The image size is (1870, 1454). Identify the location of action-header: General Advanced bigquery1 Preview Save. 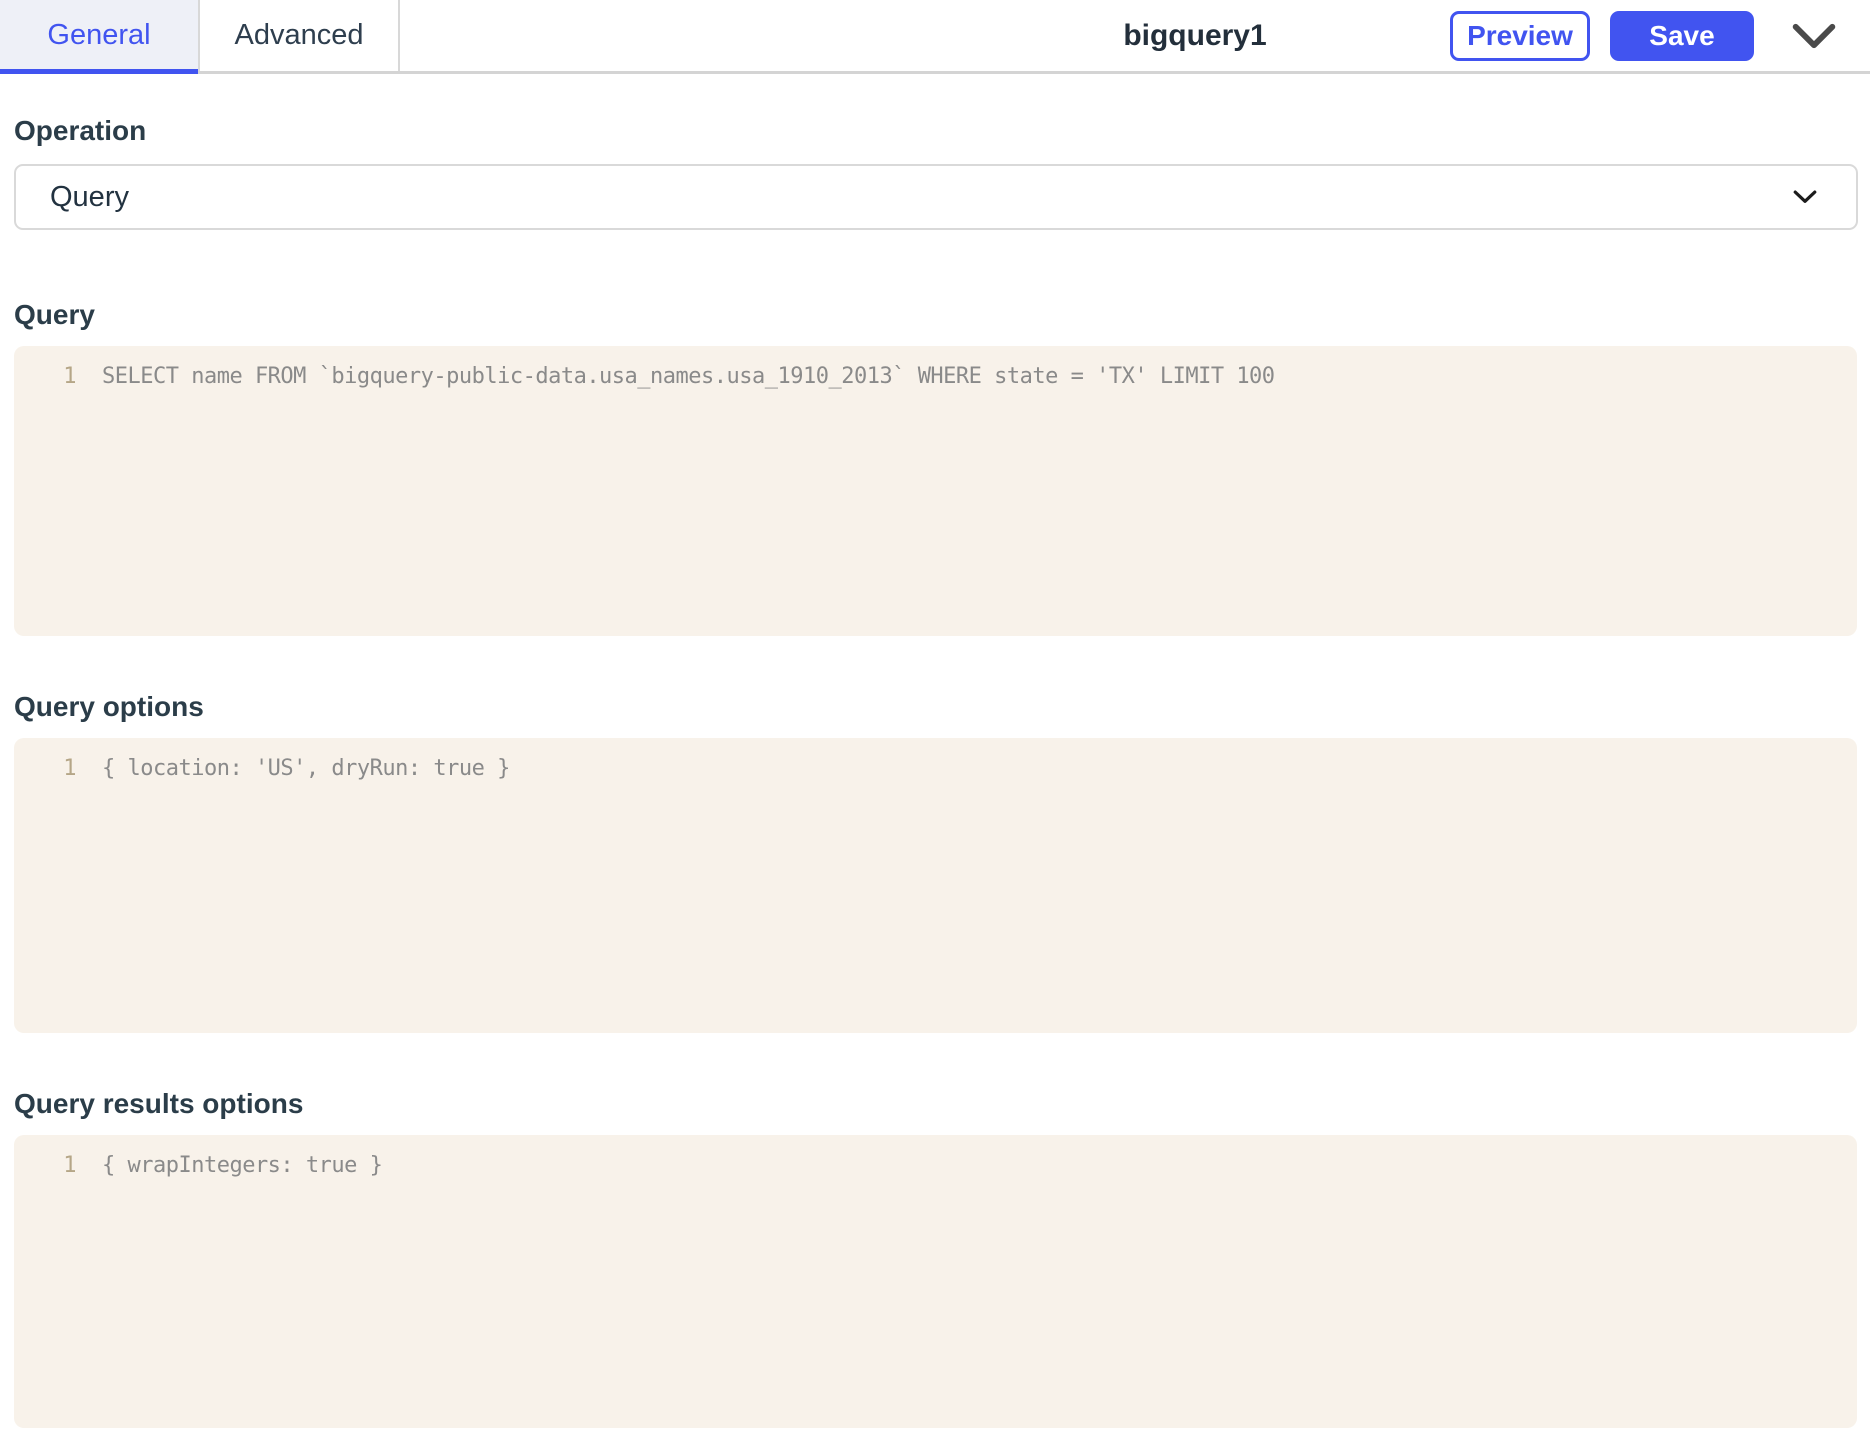
(935, 37).